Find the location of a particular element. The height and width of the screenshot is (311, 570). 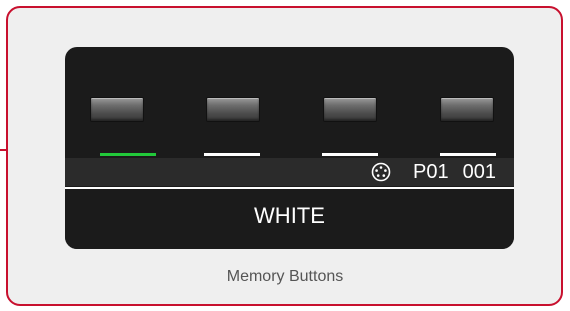

caption-label: Memory Buttons is located at coordinates (285, 276).